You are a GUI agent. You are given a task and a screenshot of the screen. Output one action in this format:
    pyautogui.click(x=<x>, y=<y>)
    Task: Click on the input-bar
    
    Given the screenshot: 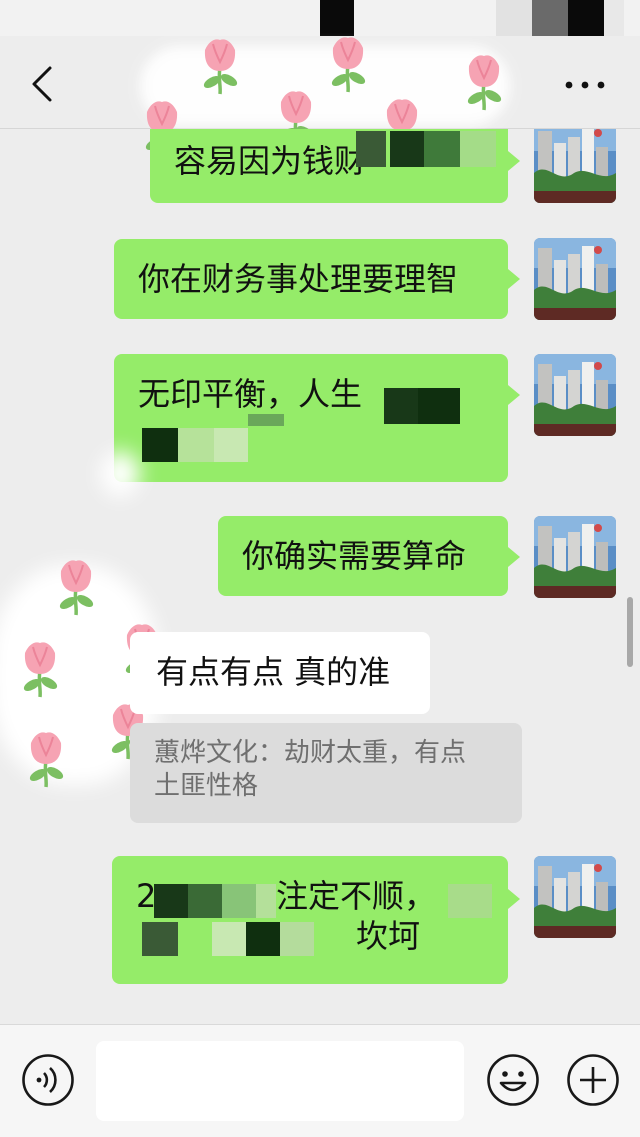 What is the action you would take?
    pyautogui.click(x=320, y=1080)
    